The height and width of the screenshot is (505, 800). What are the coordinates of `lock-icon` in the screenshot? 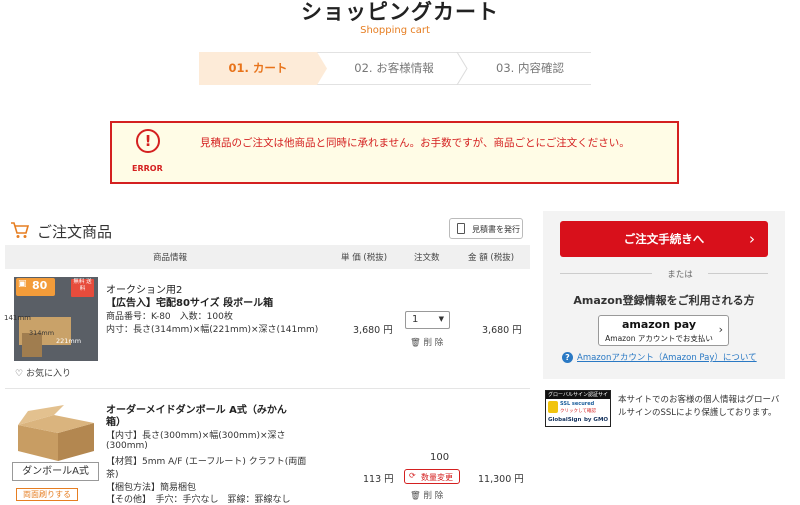 It's located at (553, 407).